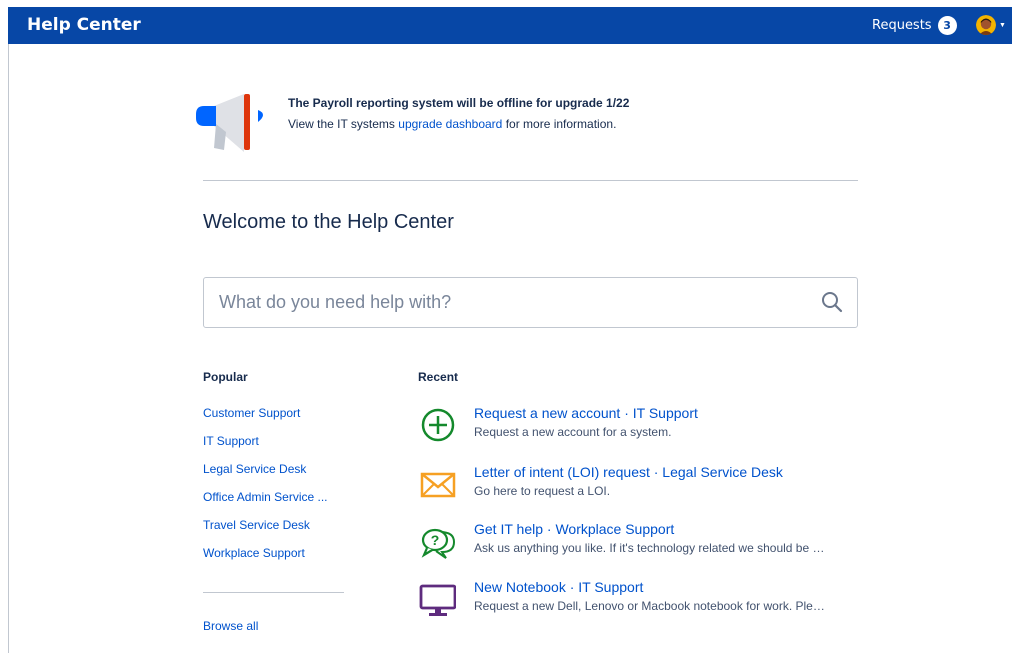  Describe the element at coordinates (265, 532) in the screenshot. I see `popular-item-travel-service-desk: Travel Service Desk` at that location.